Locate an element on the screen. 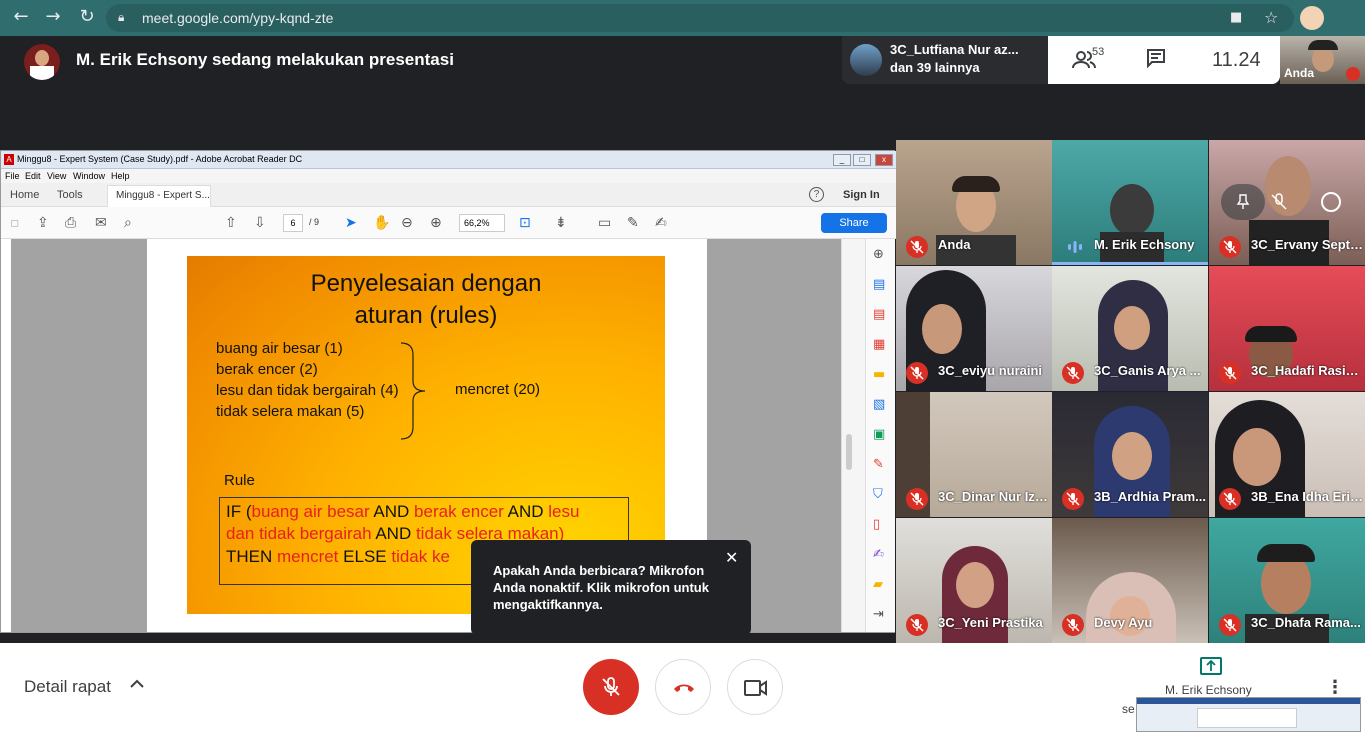 This screenshot has width=1365, height=732. participant-tile-active-speaker: M. Erik Echsony is located at coordinates (1130, 202).